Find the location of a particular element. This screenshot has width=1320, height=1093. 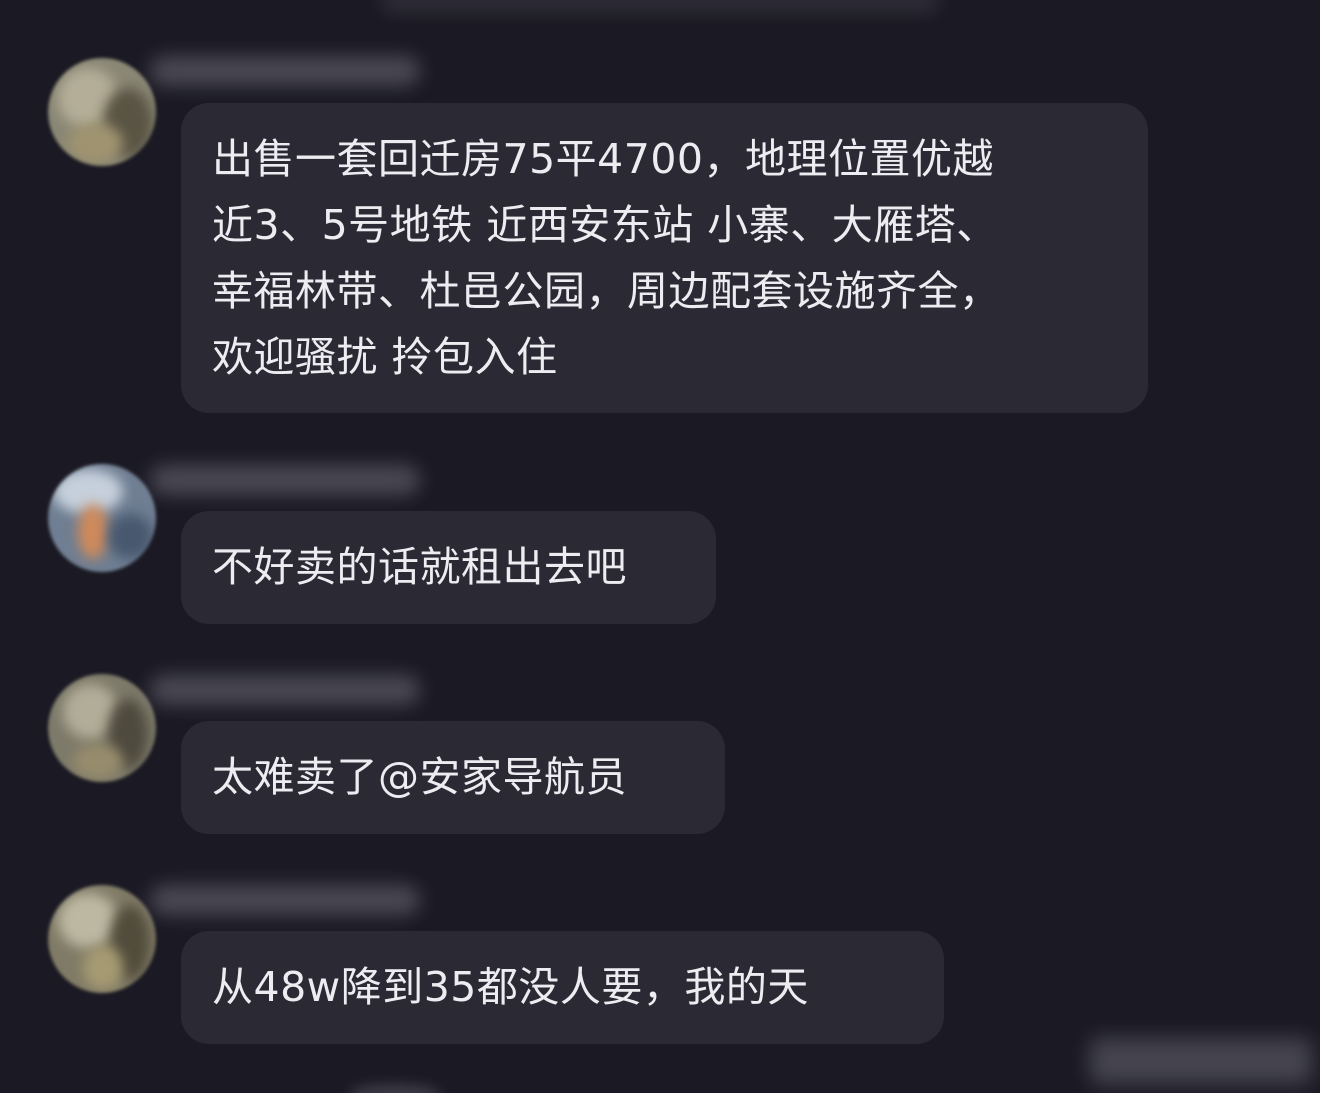

watermark-redacted is located at coordinates (1201, 1061).